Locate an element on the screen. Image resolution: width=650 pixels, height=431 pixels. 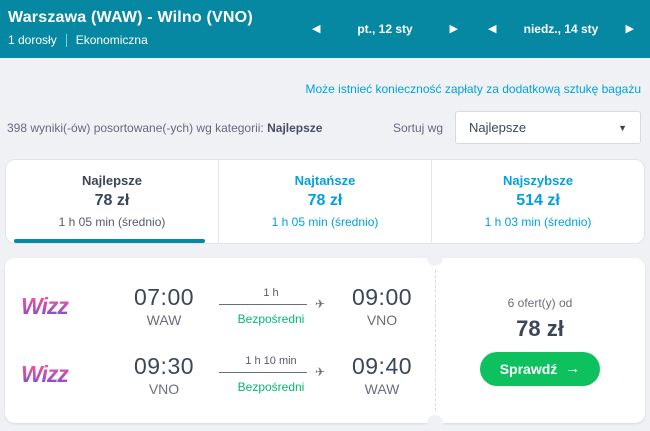
departure-airport-code: VNO is located at coordinates (164, 388).